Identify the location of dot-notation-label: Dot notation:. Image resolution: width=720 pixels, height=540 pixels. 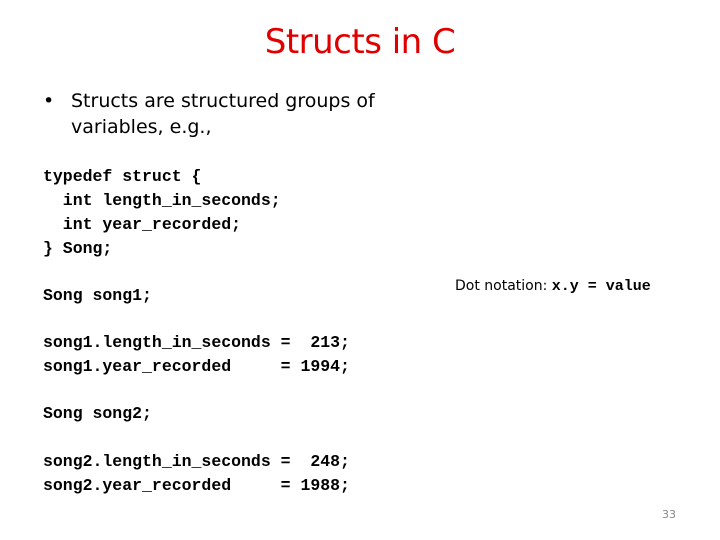
(503, 286).